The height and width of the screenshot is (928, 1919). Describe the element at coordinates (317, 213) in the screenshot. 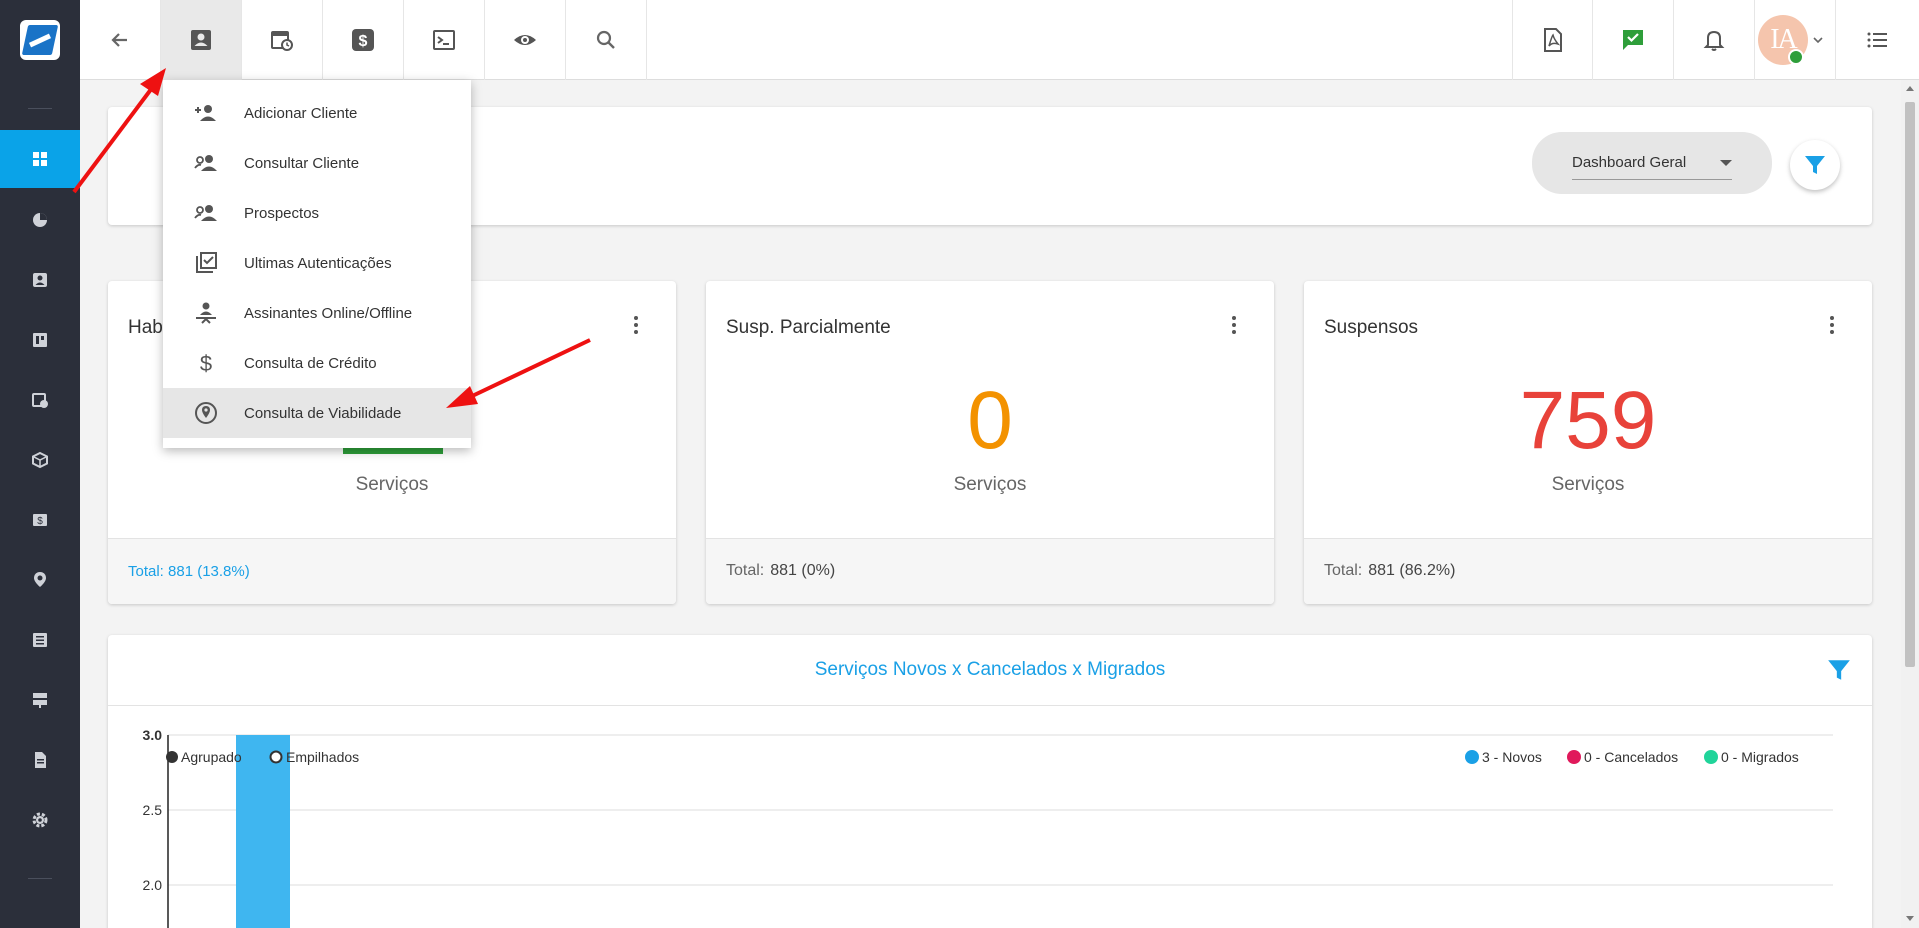

I see `menu-item-prospectos: Prospectos` at that location.